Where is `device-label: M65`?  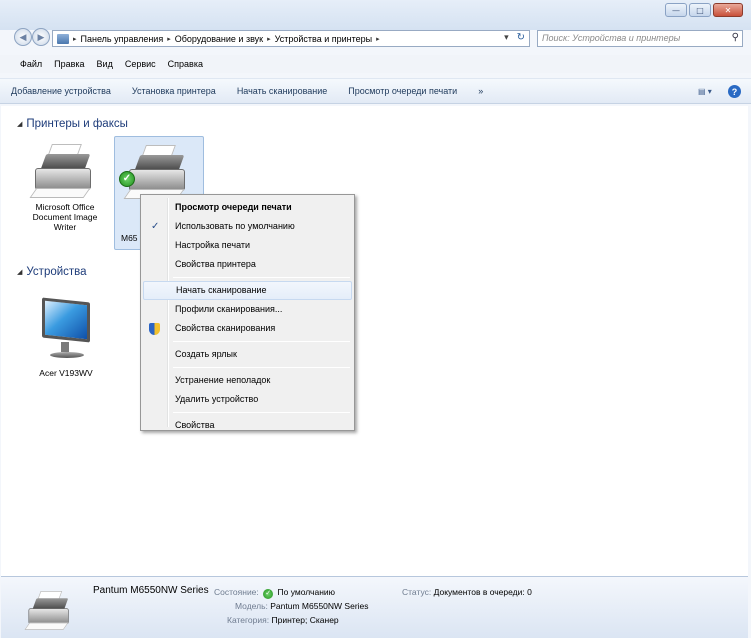 device-label: M65 is located at coordinates (129, 238).